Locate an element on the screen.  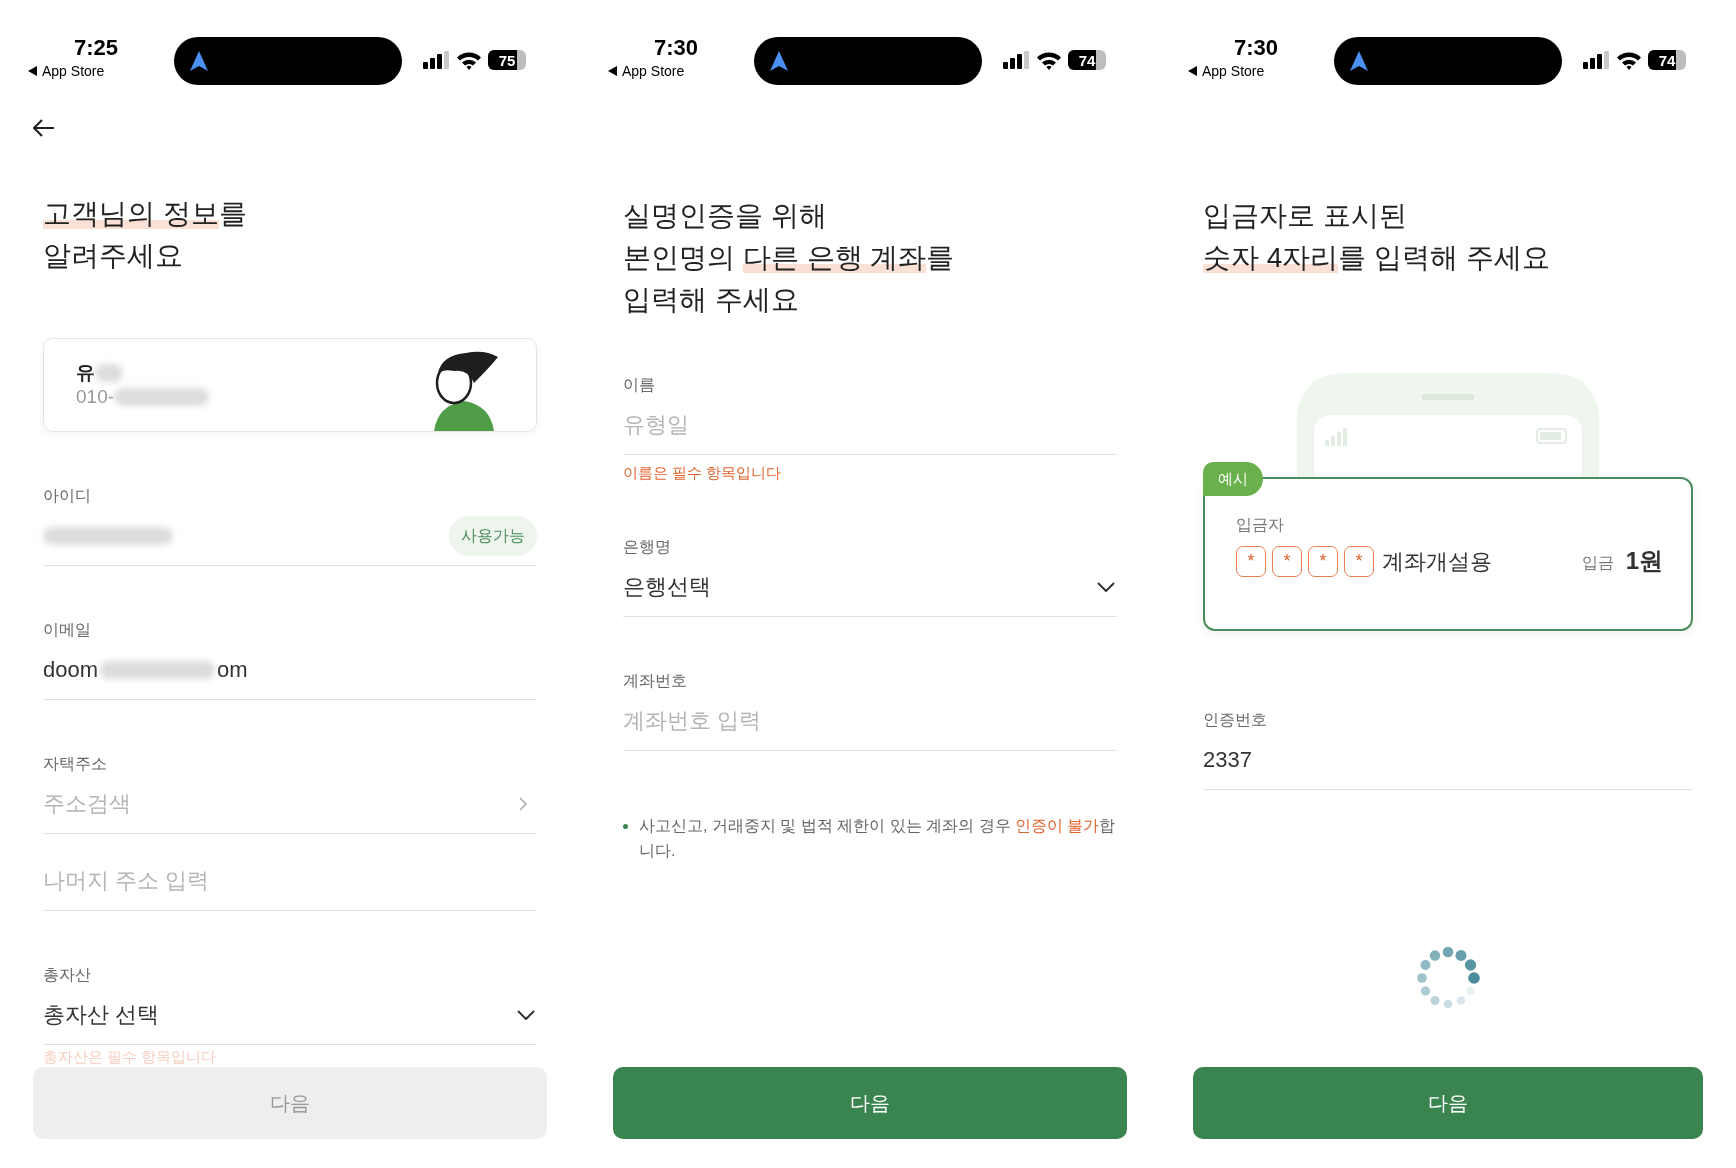
battery-indicator: 75 is located at coordinates (507, 60).